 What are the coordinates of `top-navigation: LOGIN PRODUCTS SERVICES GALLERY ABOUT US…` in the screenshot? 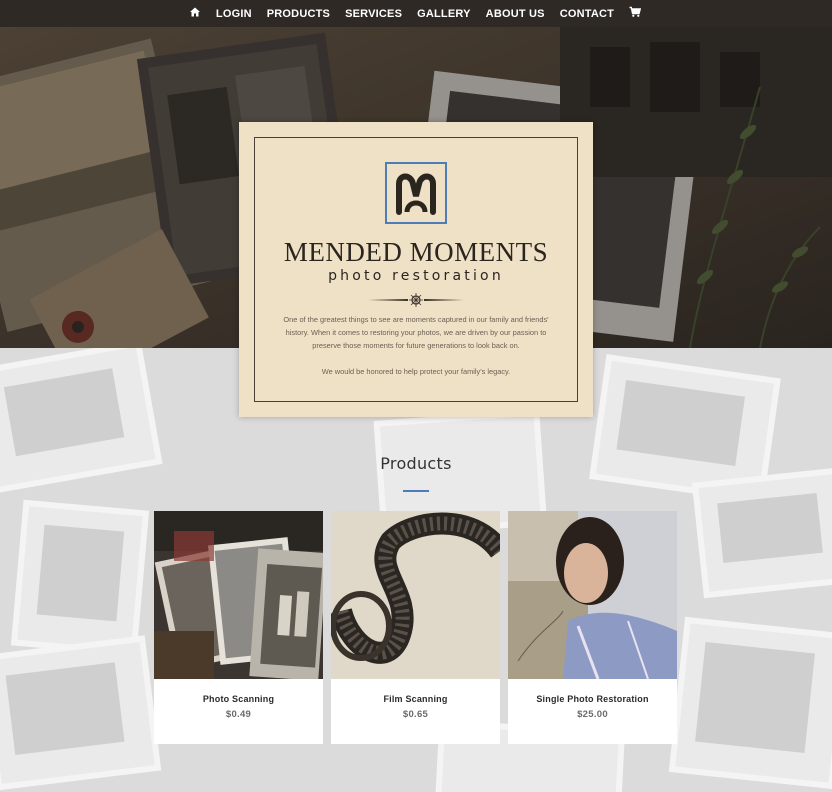 It's located at (416, 13).